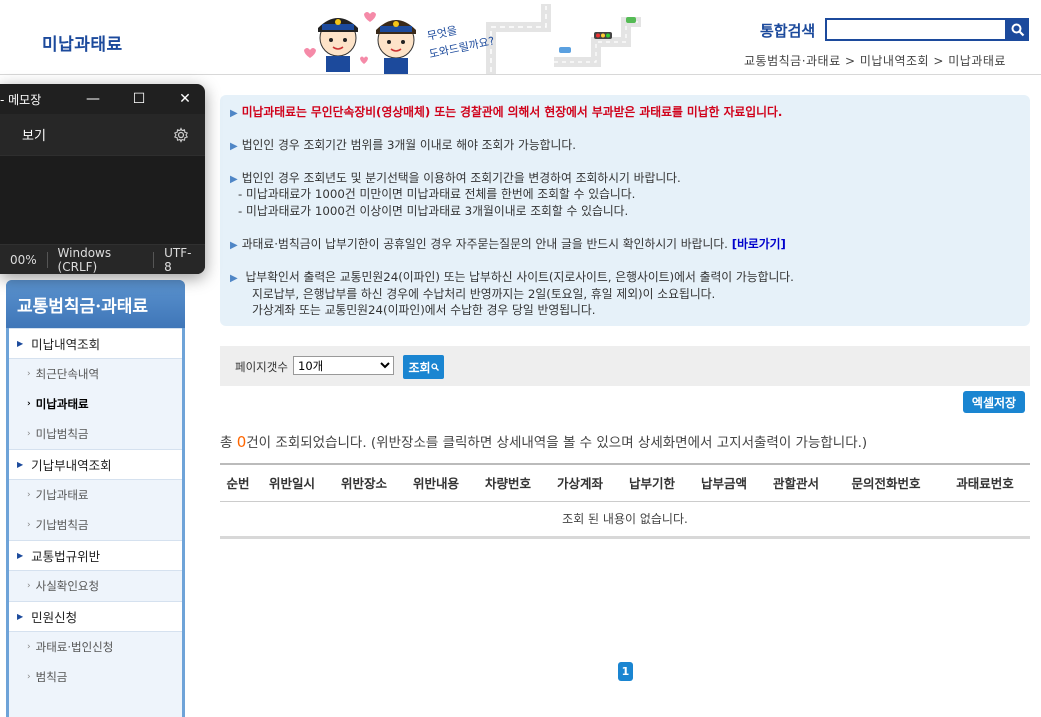  I want to click on table-row: 조회 된 내용이 없습니다., so click(625, 518).